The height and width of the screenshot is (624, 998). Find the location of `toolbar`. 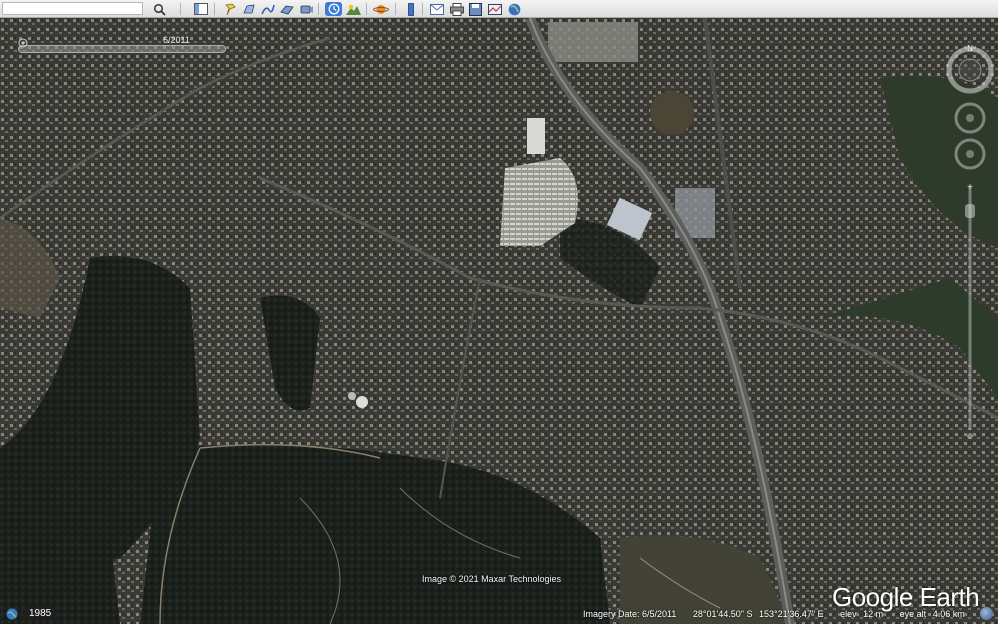

toolbar is located at coordinates (499, 9).